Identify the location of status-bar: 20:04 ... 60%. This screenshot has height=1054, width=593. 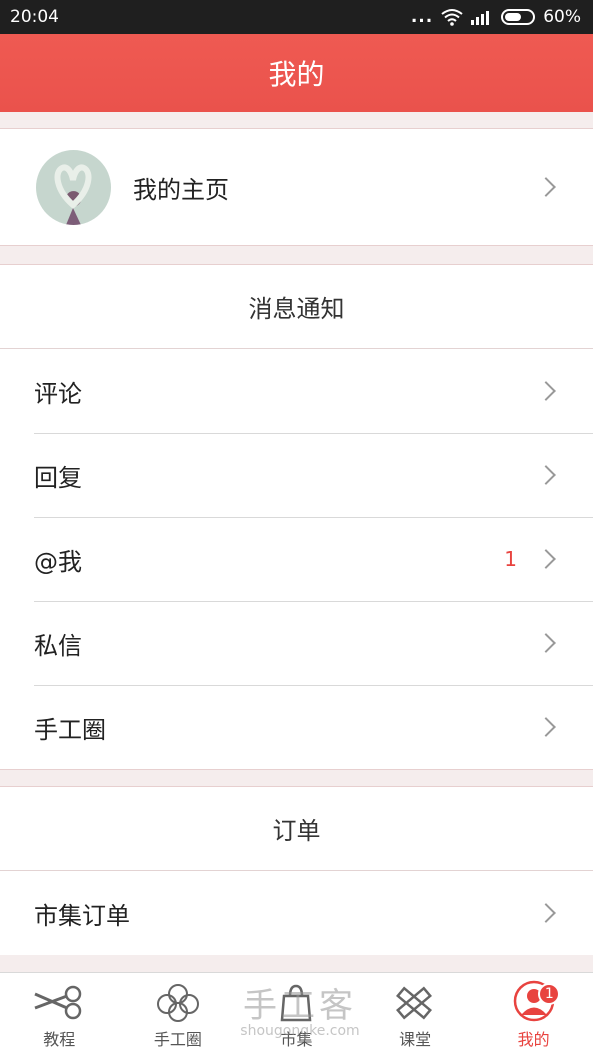
(296, 17).